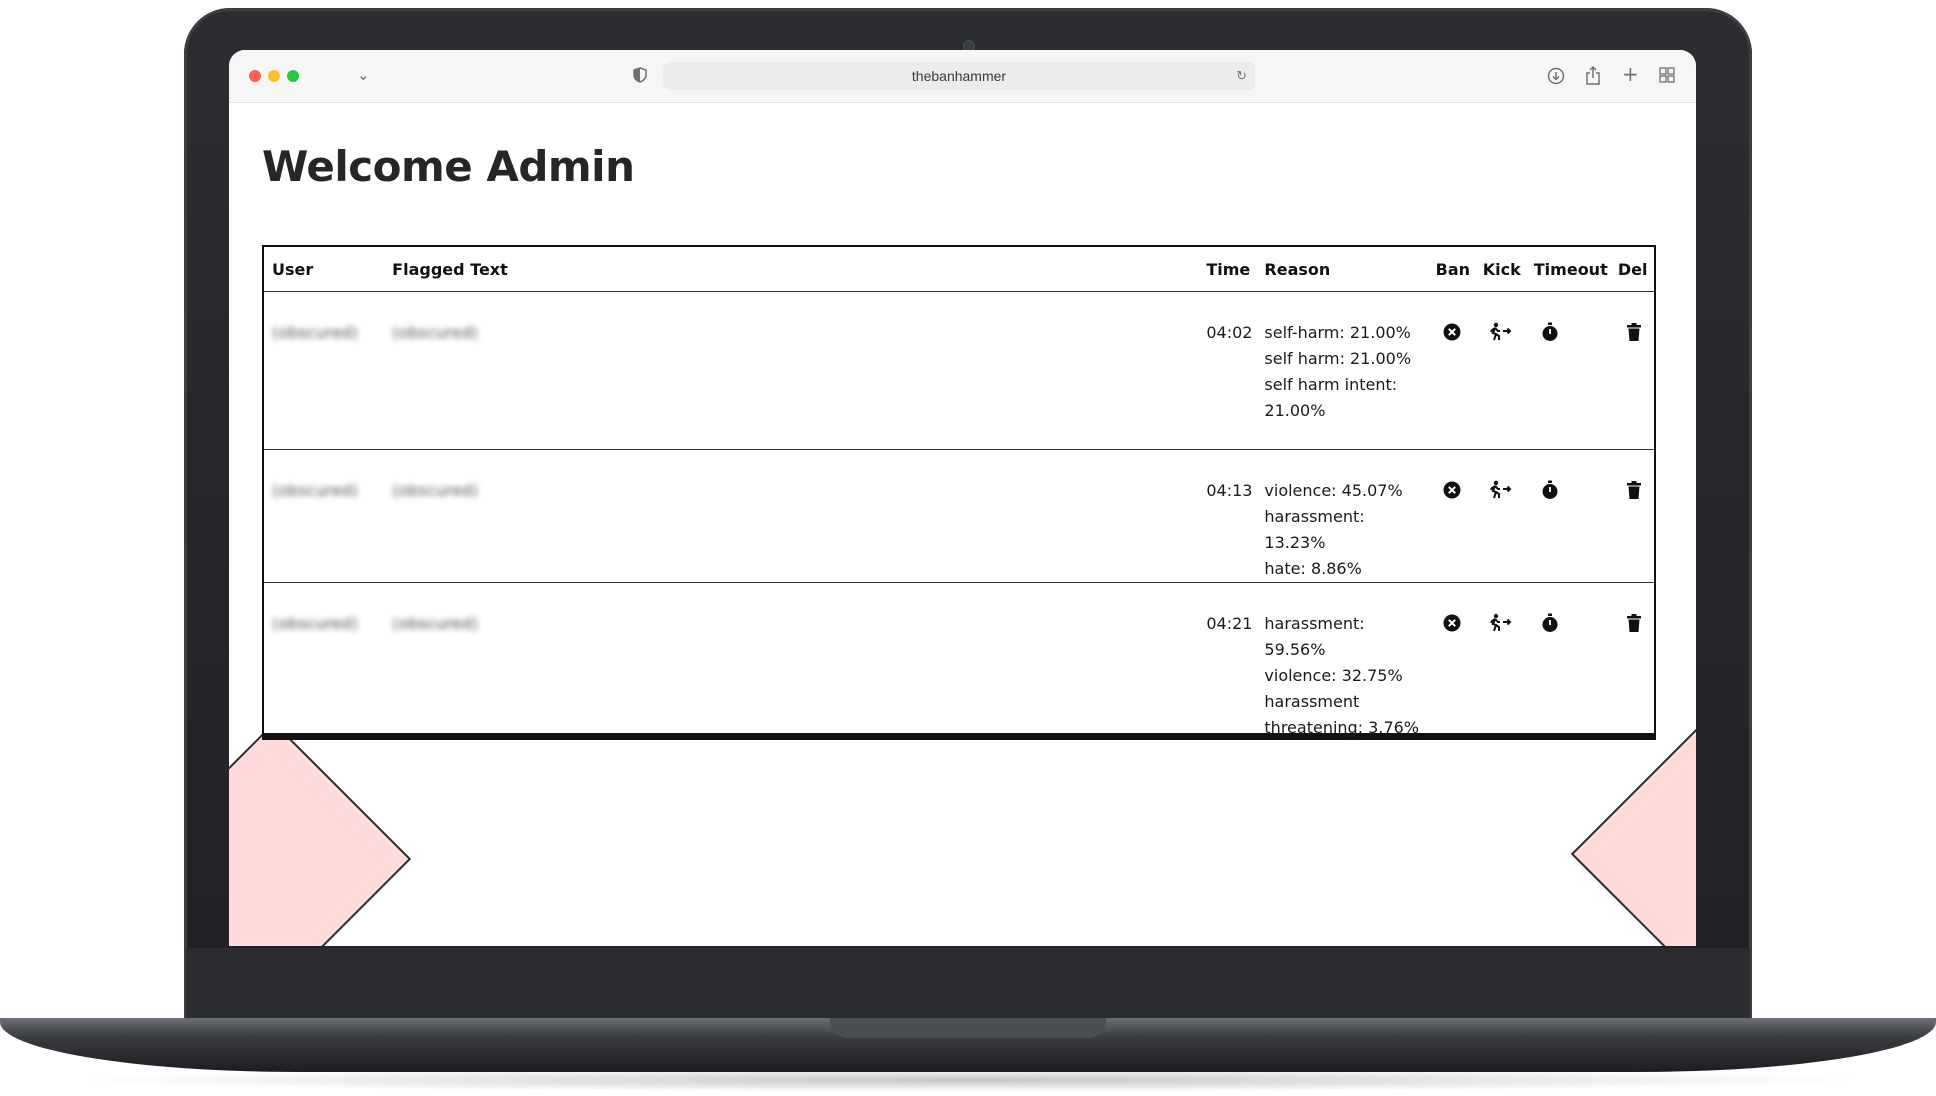 This screenshot has width=1936, height=1096. Describe the element at coordinates (1342, 269) in the screenshot. I see `header-reason: Reason` at that location.